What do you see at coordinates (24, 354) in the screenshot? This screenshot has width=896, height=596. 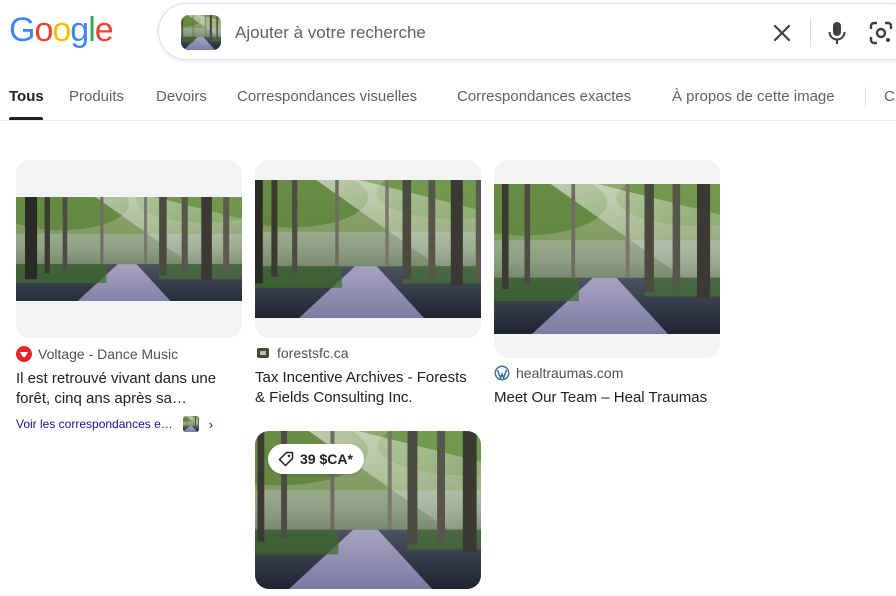 I see `voltage-favicon-icon` at bounding box center [24, 354].